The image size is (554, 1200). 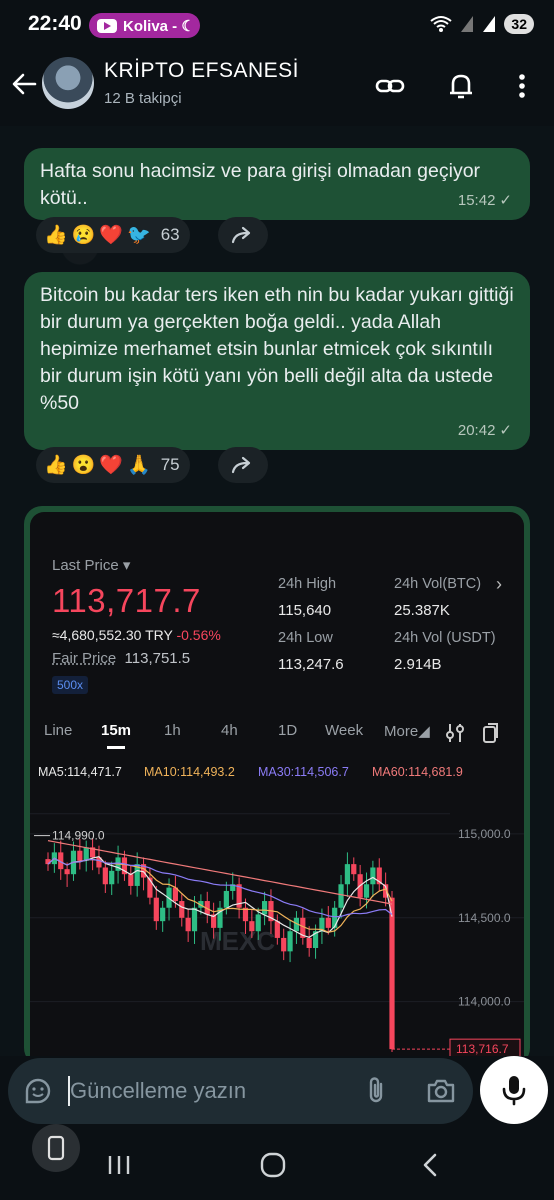 I want to click on chevron-right-icon: ›, so click(x=499, y=584).